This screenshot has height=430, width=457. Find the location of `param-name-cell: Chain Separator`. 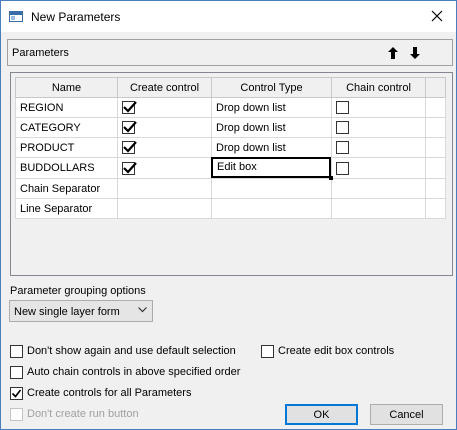

param-name-cell: Chain Separator is located at coordinates (66, 188).